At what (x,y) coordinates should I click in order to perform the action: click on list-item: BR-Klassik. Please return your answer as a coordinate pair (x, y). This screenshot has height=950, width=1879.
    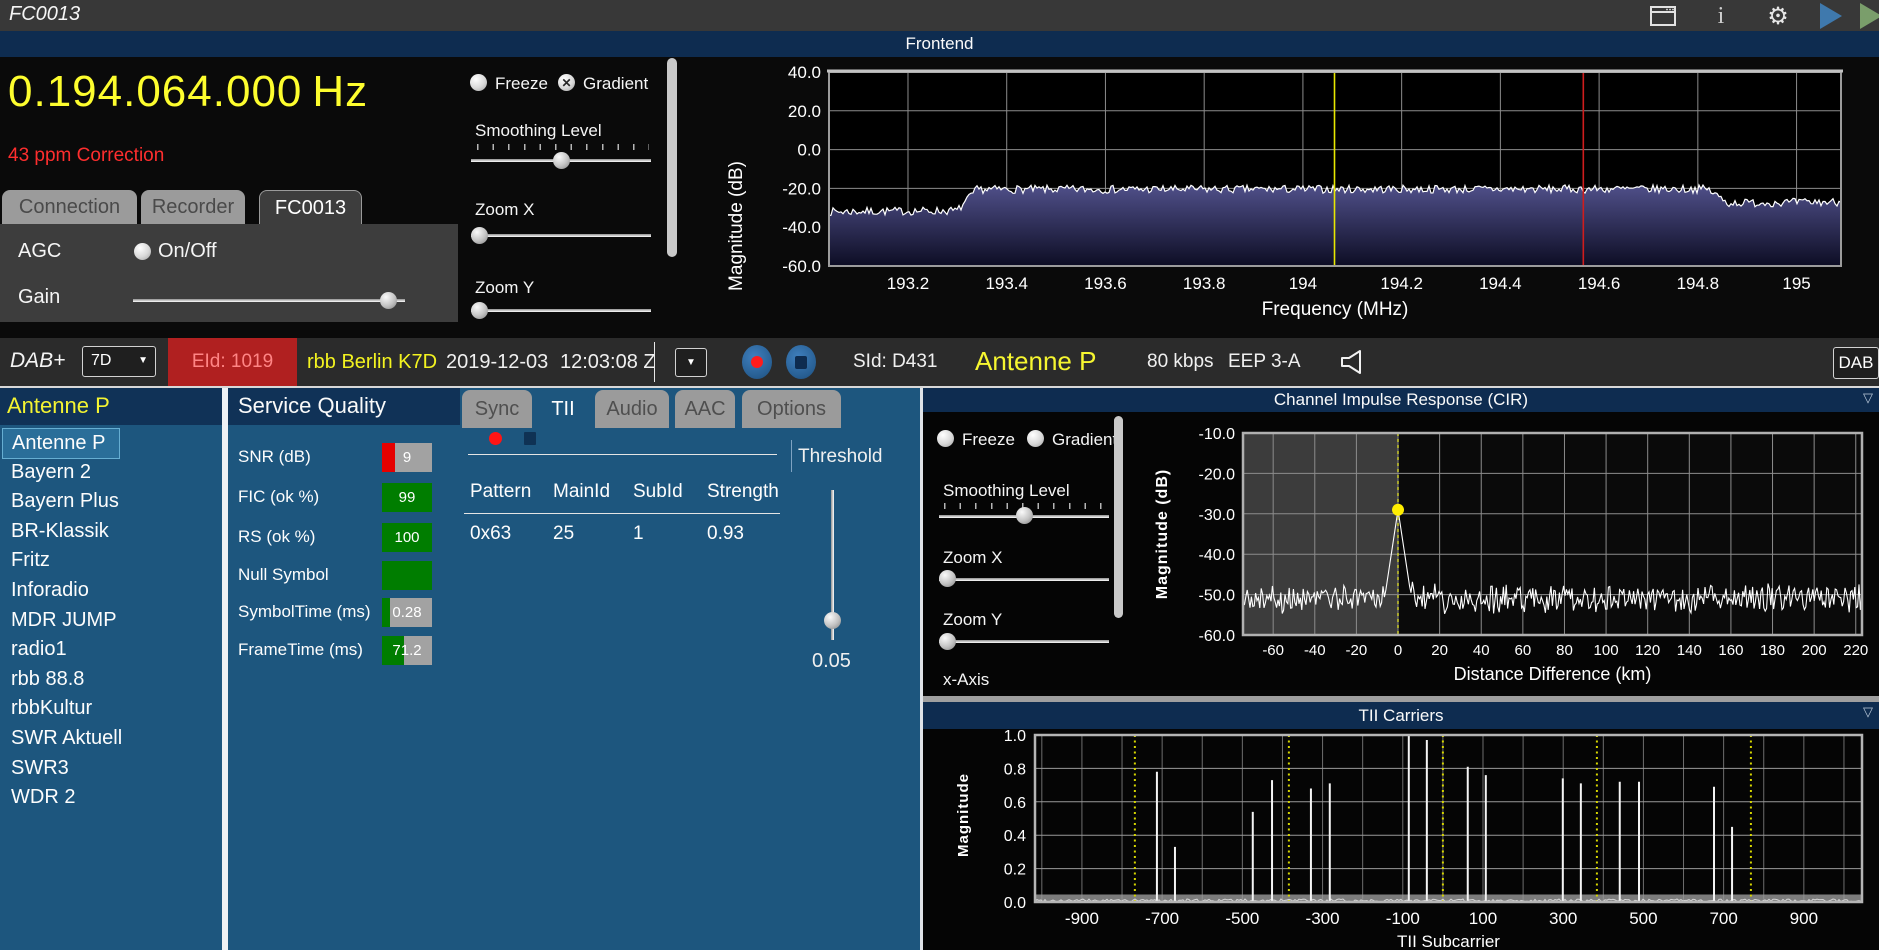
    Looking at the image, I should click on (96, 531).